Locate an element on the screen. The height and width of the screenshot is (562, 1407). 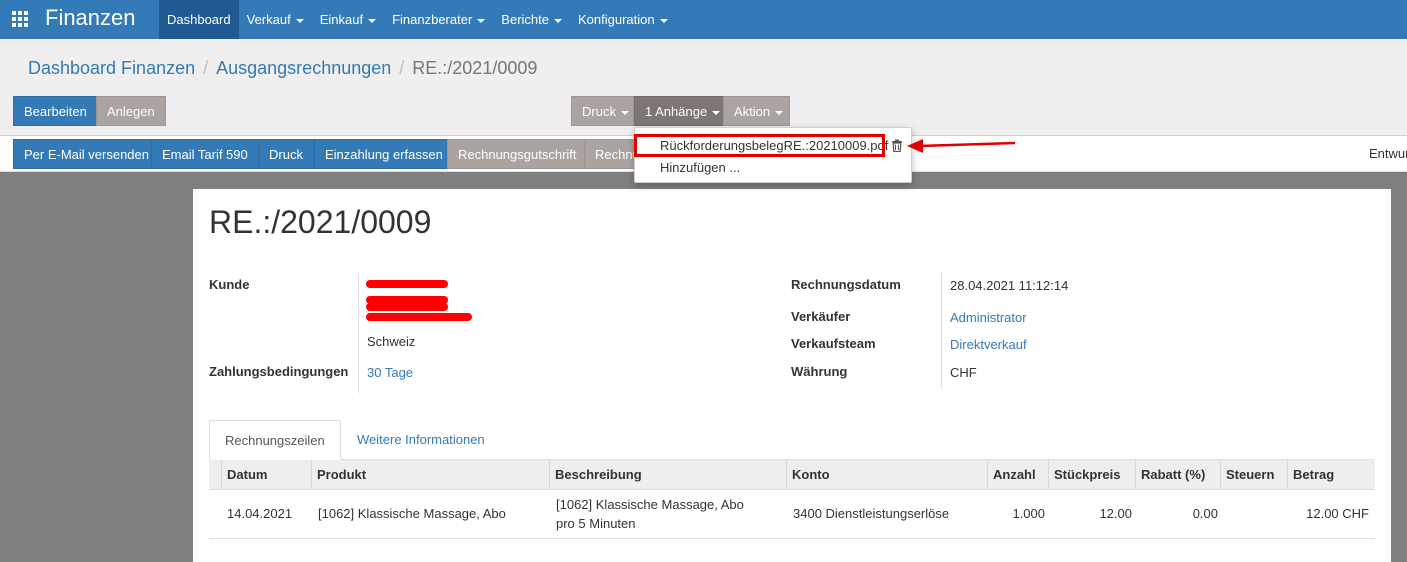
column-header-amount: Betrag is located at coordinates (1310, 475).